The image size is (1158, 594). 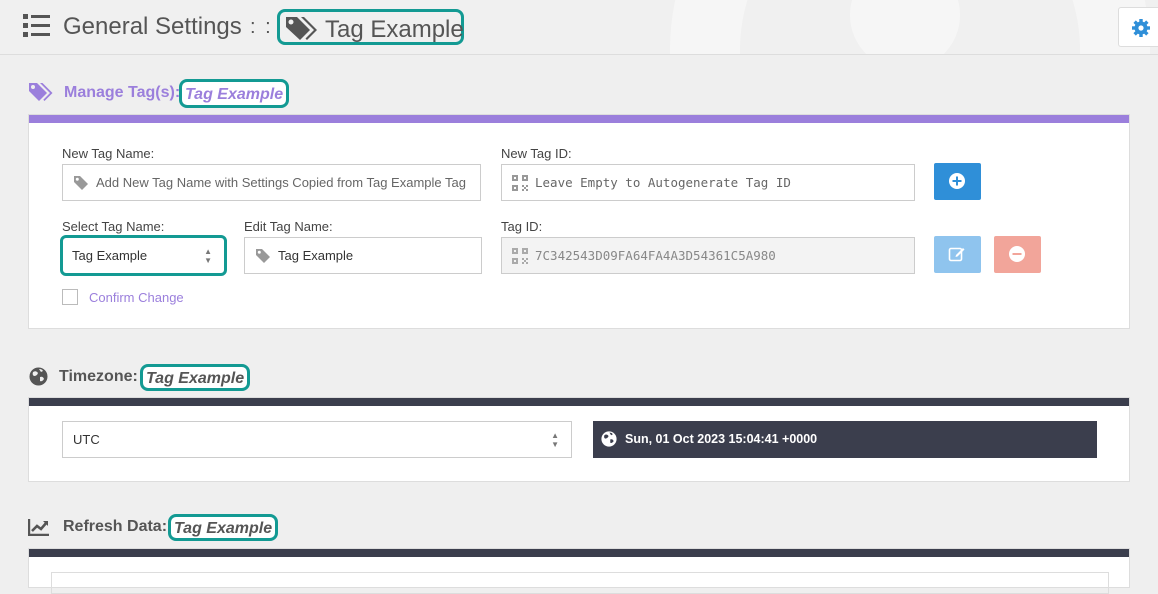 What do you see at coordinates (1141, 28) in the screenshot?
I see `gear-icon` at bounding box center [1141, 28].